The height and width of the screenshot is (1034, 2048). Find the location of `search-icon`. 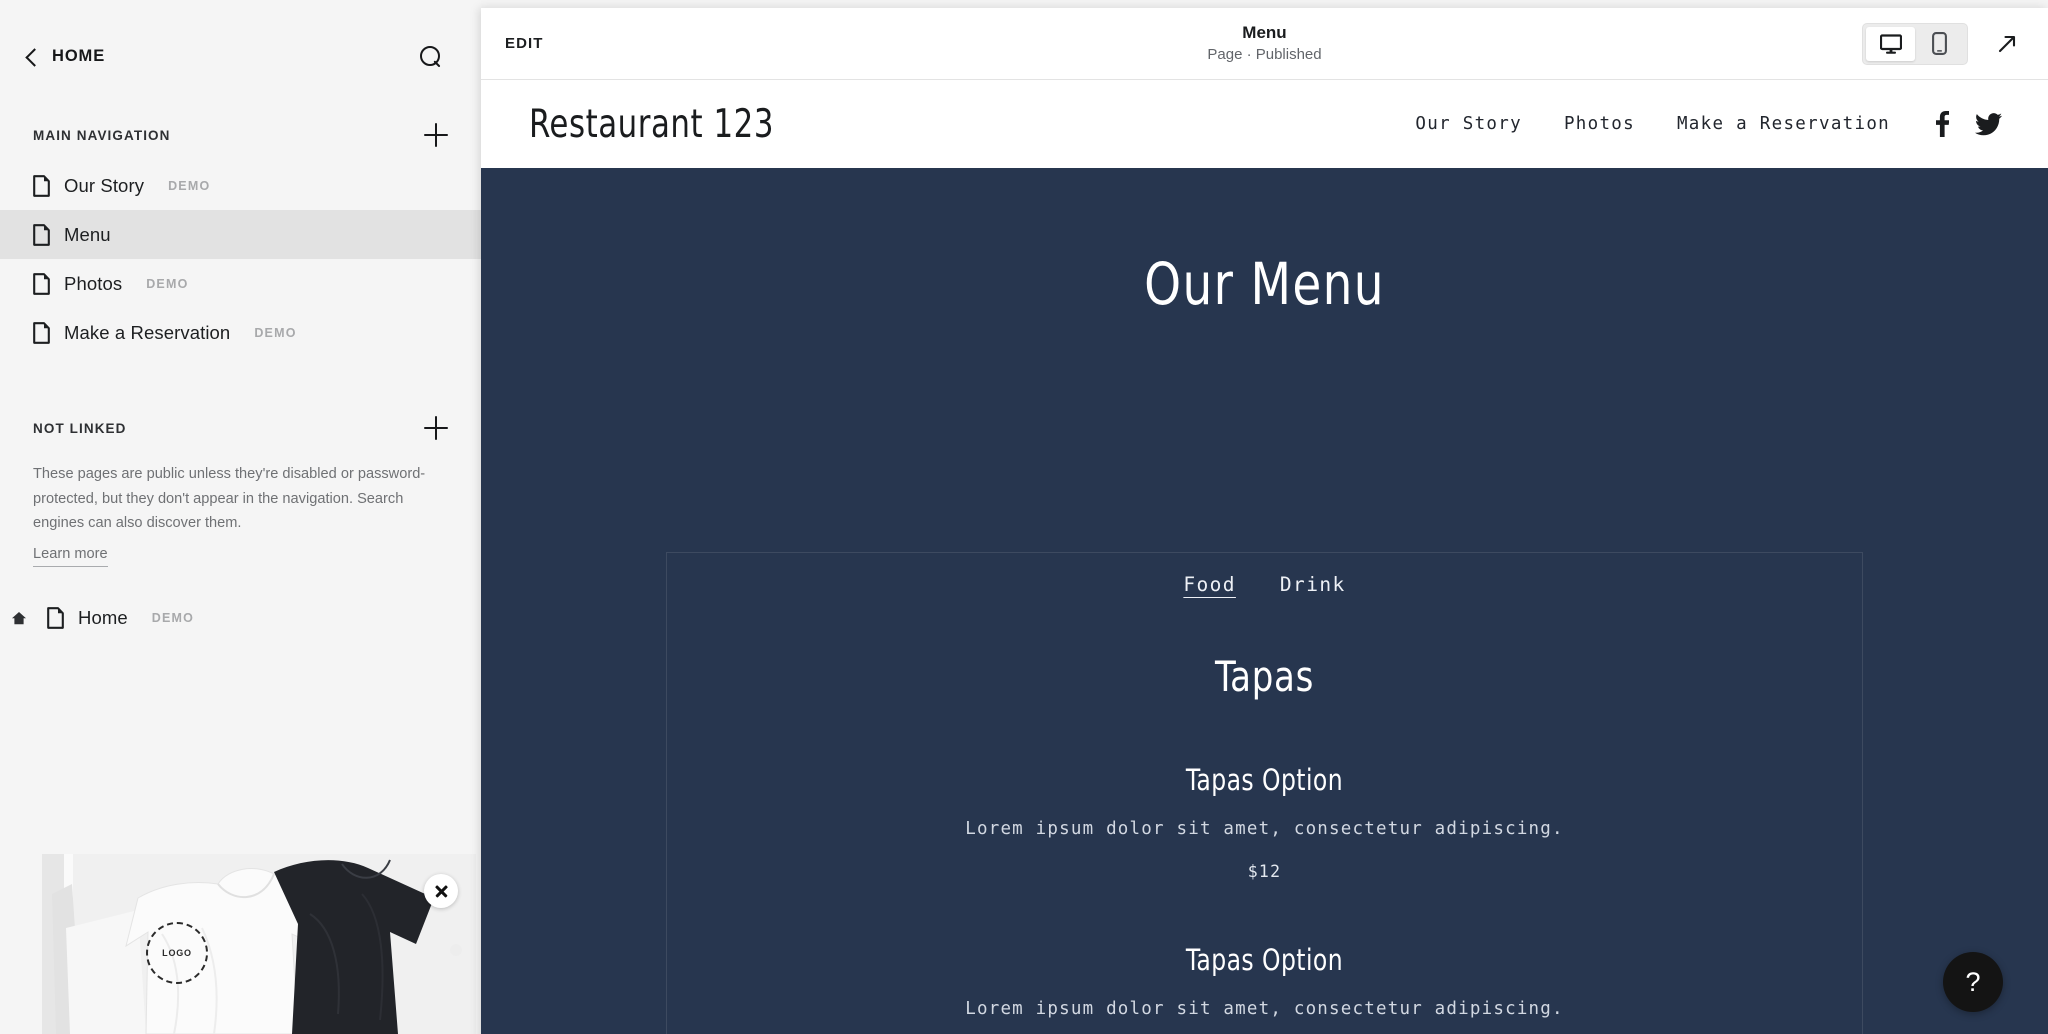

search-icon is located at coordinates (431, 56).